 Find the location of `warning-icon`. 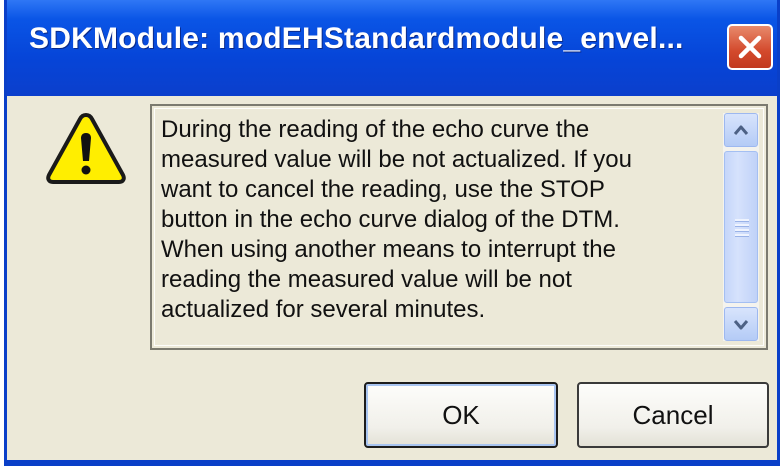

warning-icon is located at coordinates (86, 148).